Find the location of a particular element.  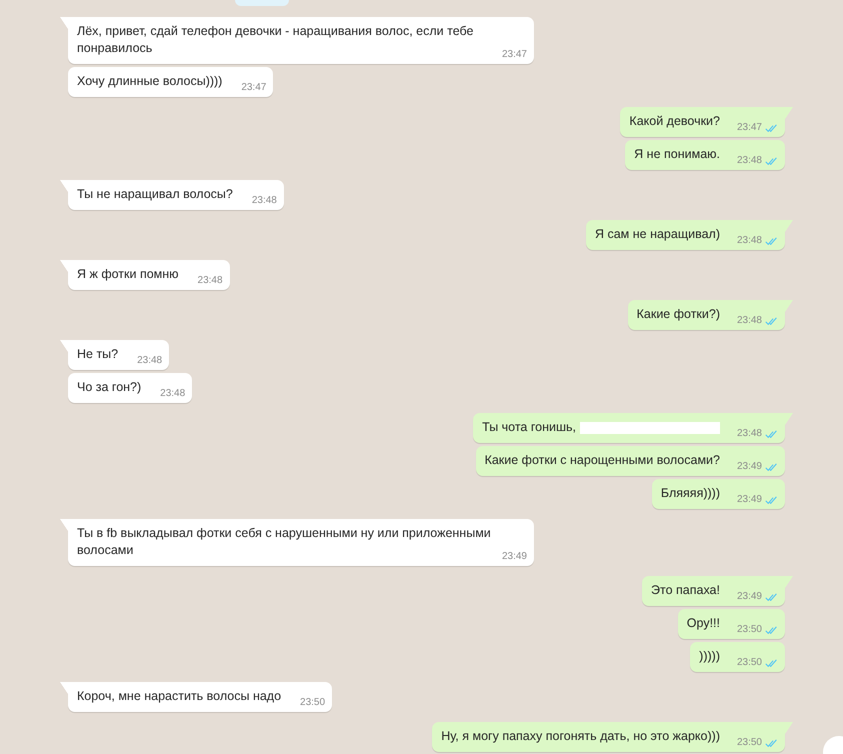

message-text: Я не понимаю. is located at coordinates (677, 154).